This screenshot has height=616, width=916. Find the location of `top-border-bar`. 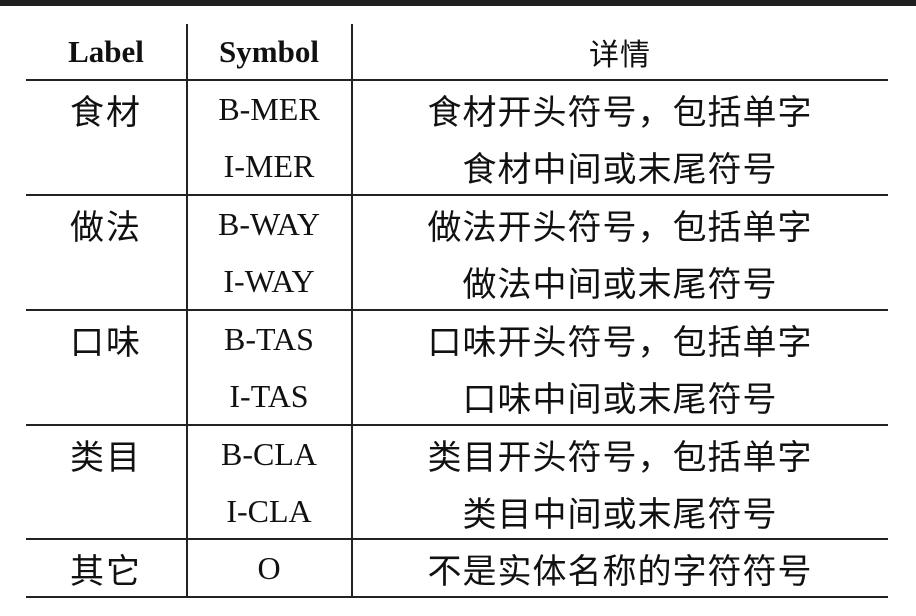

top-border-bar is located at coordinates (458, 3).